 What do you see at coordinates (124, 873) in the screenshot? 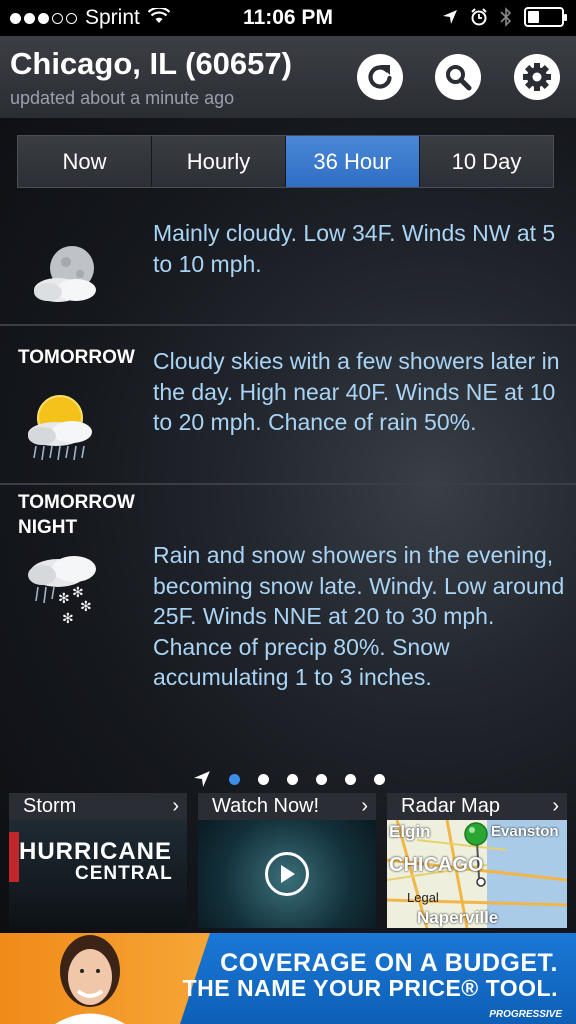
I see `central-label: CENTRAL` at bounding box center [124, 873].